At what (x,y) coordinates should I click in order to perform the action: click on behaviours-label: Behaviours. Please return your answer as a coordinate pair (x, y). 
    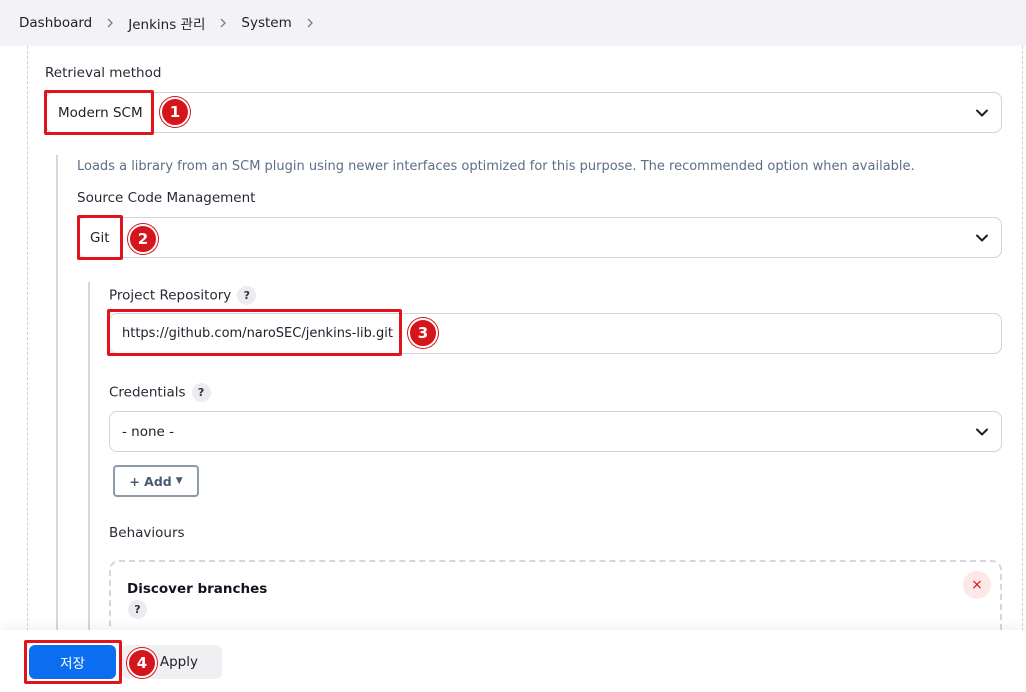
    Looking at the image, I should click on (147, 533).